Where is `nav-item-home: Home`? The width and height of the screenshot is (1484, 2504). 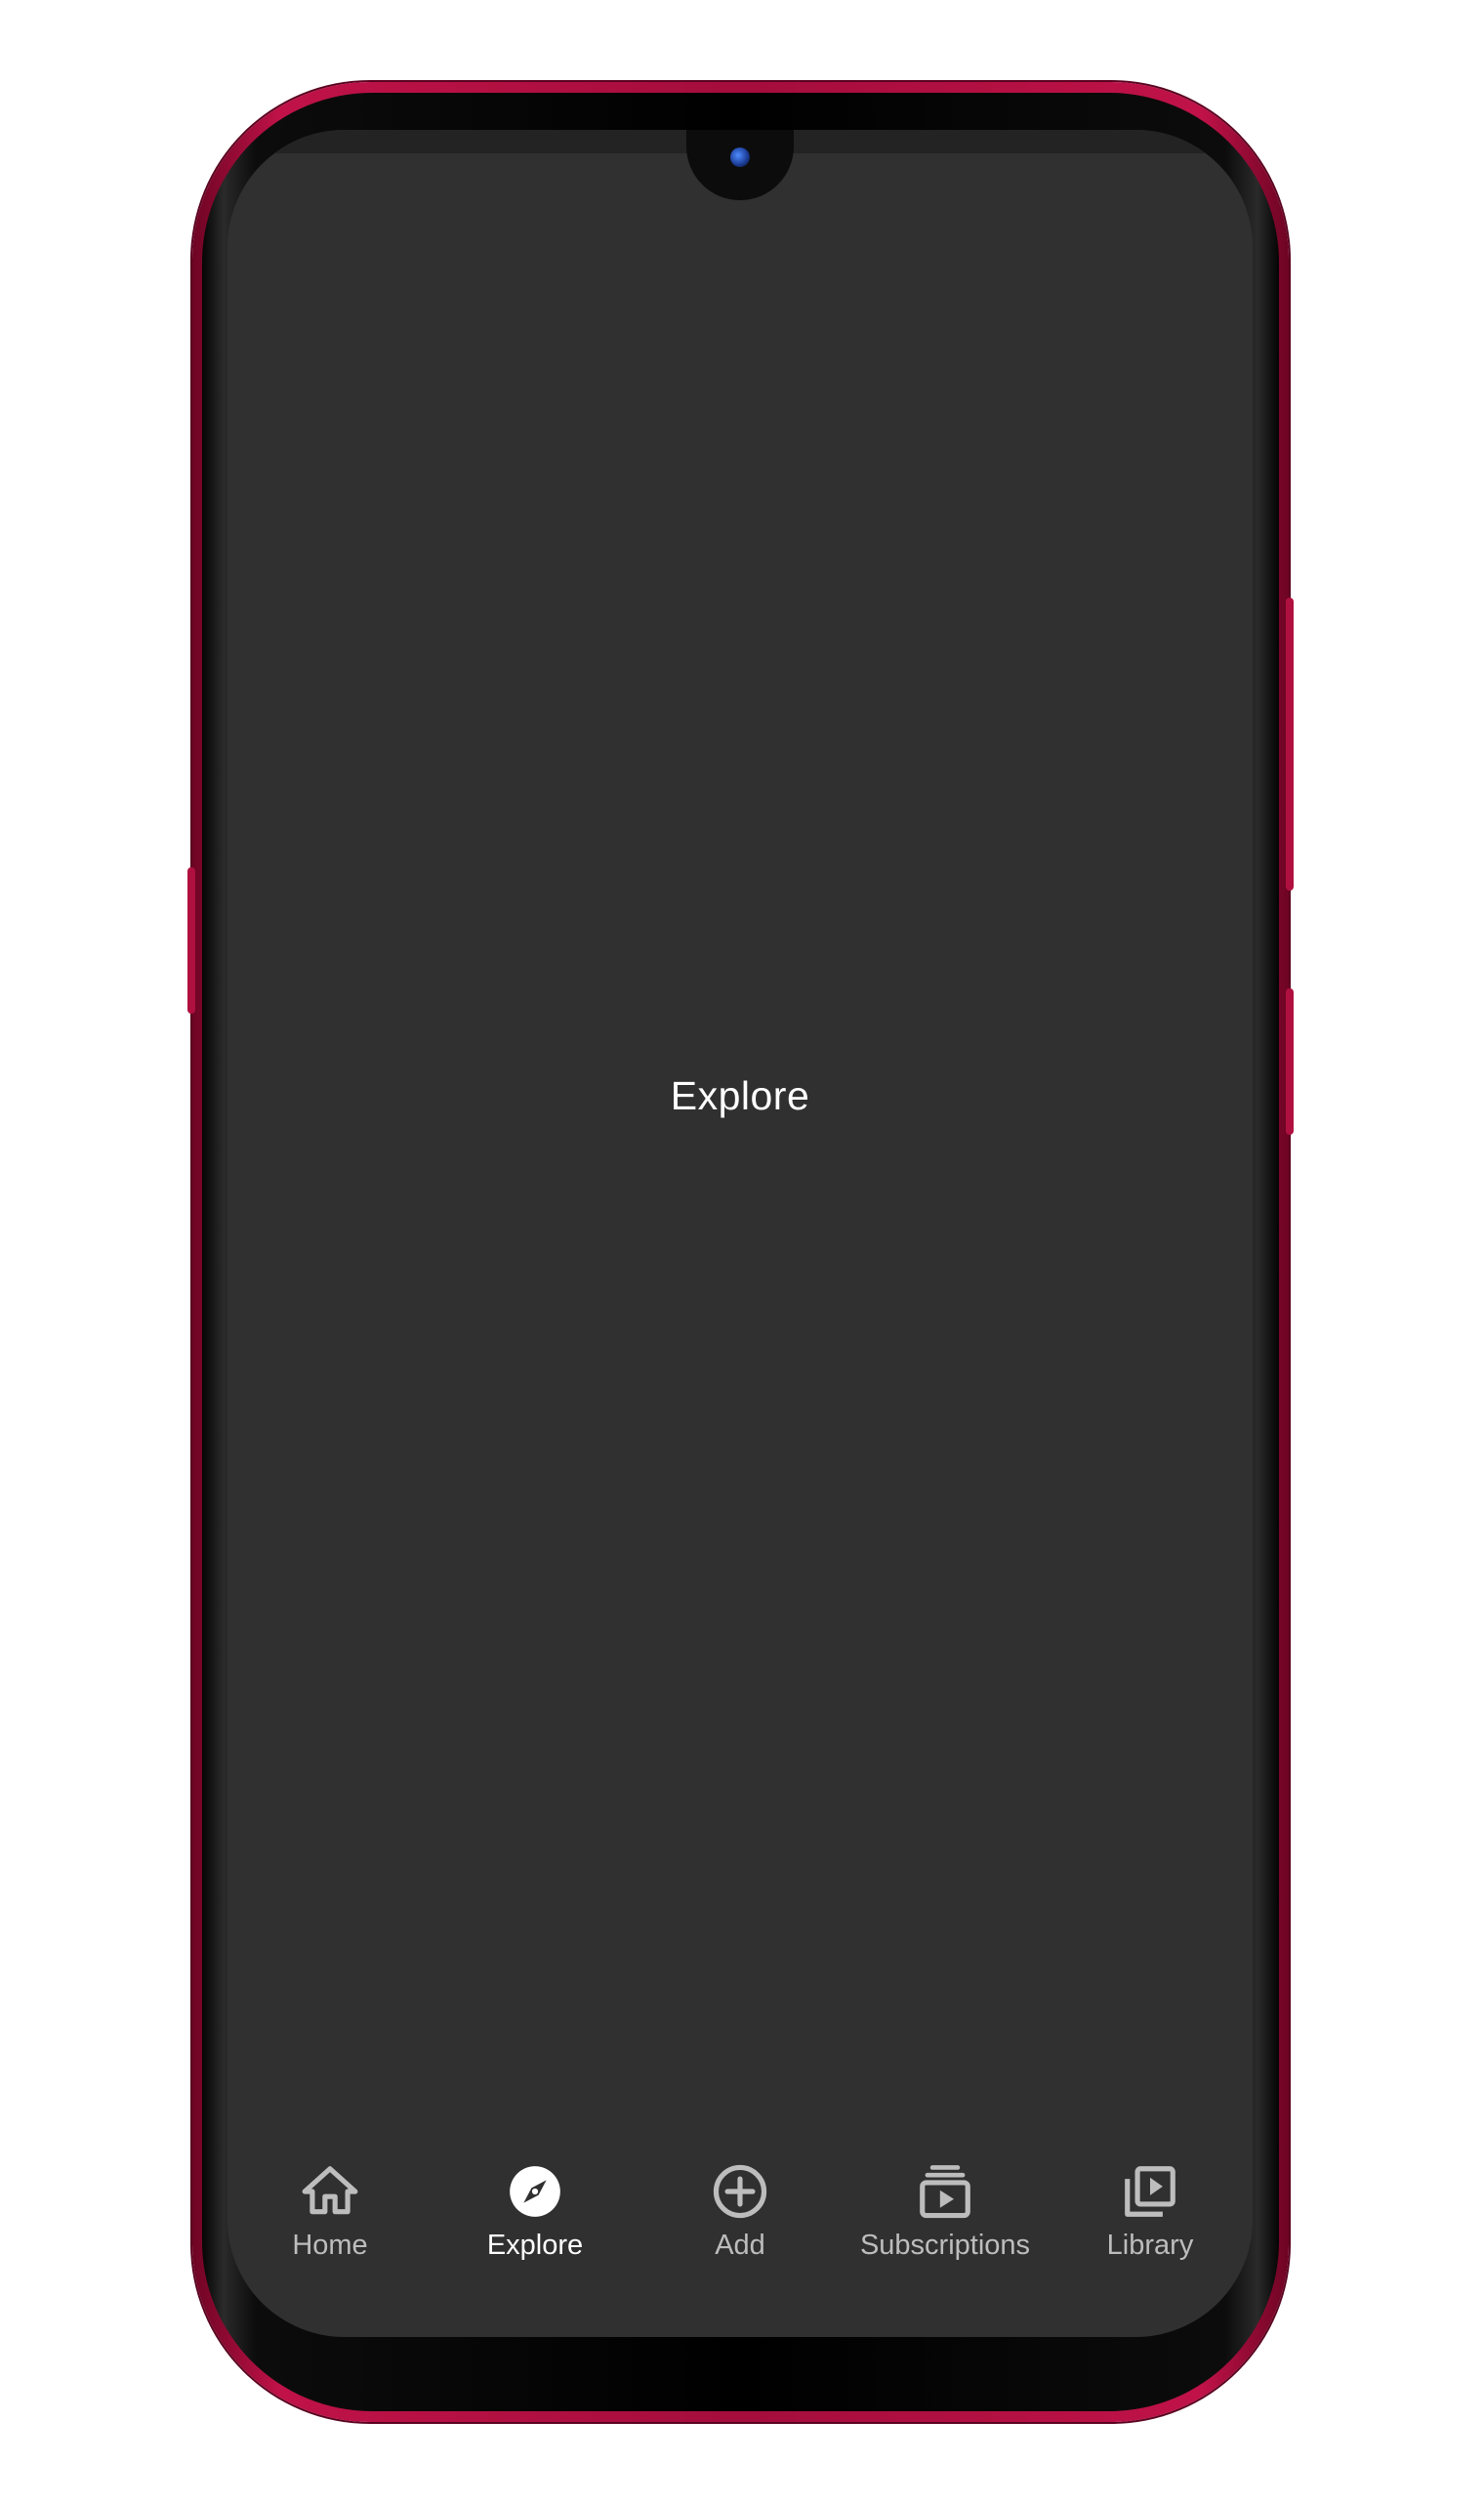
nav-item-home: Home is located at coordinates (330, 2224).